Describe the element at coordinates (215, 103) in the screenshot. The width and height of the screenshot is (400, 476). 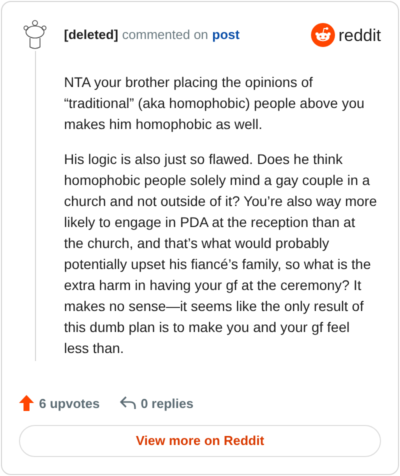
I see `comment-paragraph: NTA your brother placing the opinions of “traditional” (aka homophobic) people above you makes him homophobic as well.` at that location.